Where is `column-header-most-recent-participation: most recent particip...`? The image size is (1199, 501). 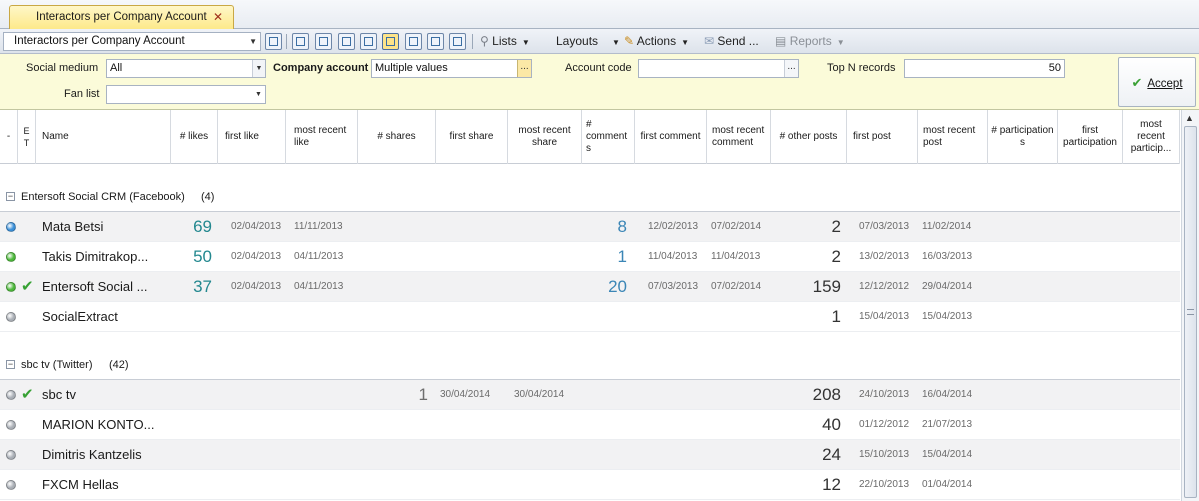 column-header-most-recent-participation: most recent particip... is located at coordinates (1151, 137).